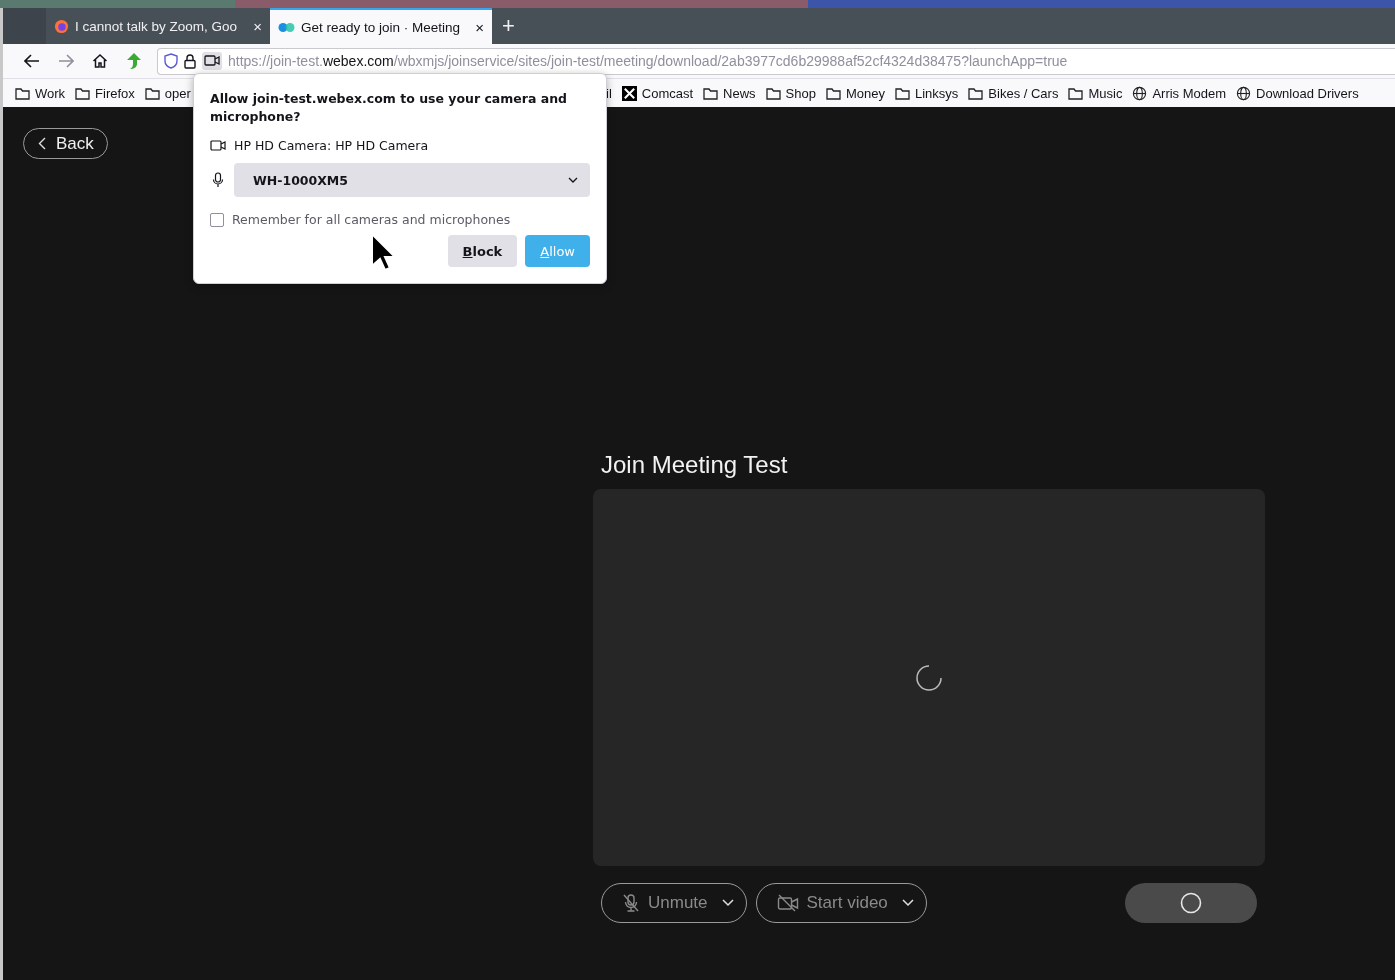  Describe the element at coordinates (790, 93) in the screenshot. I see `bookmark: Shop` at that location.